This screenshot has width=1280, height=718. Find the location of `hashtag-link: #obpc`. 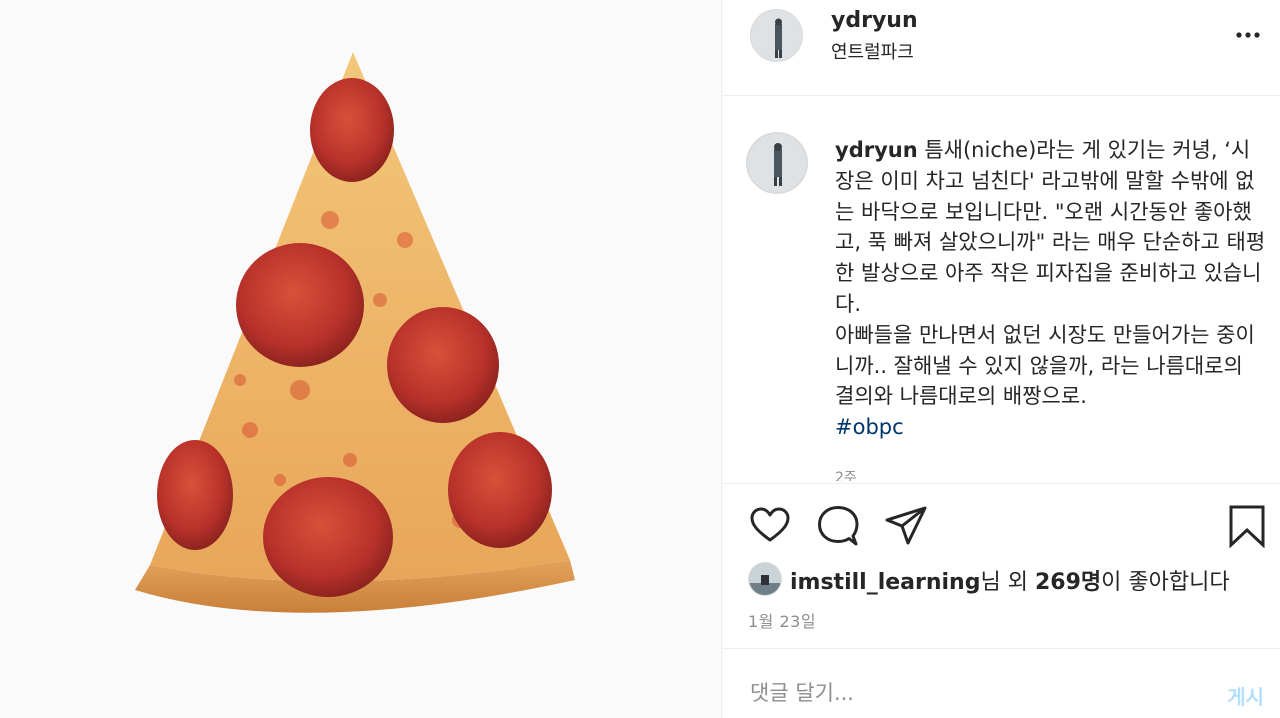

hashtag-link: #obpc is located at coordinates (869, 427).